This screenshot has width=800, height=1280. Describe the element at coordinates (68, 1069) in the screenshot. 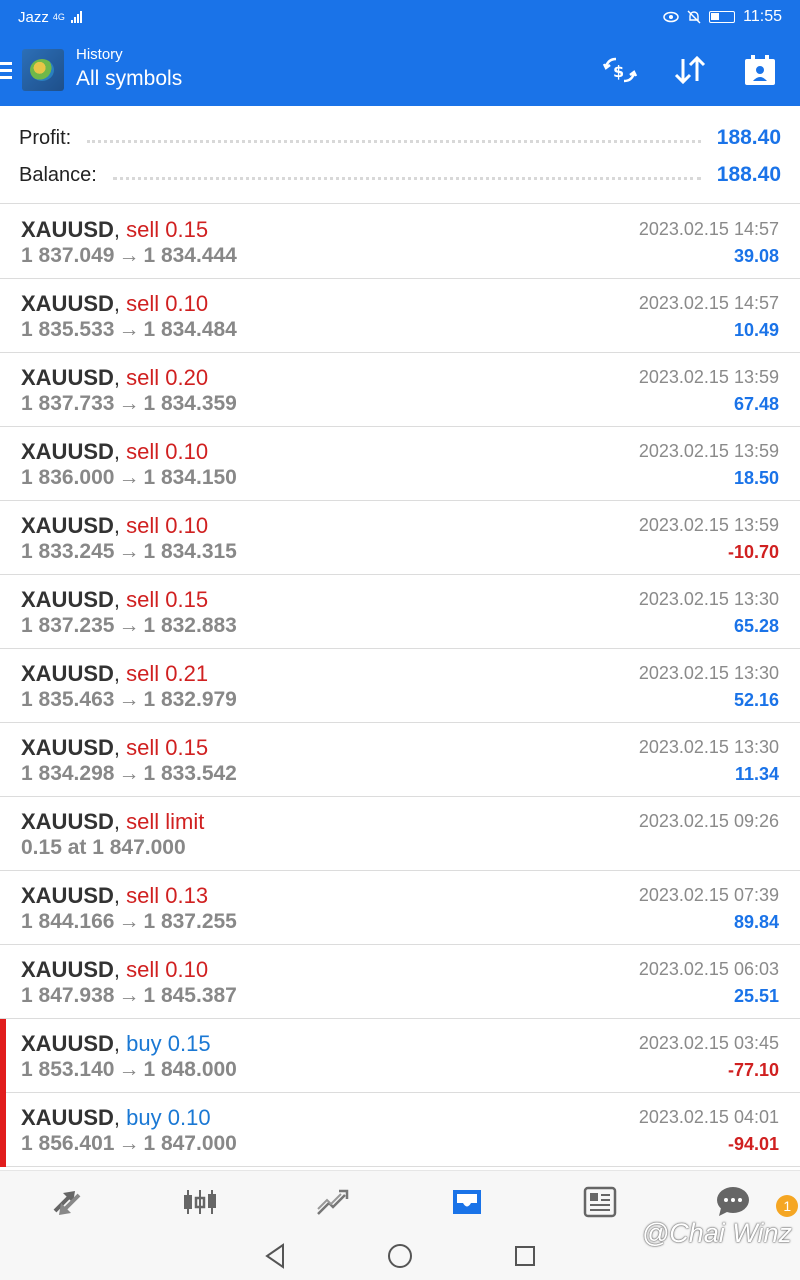

I see `open-price: 1 853.140` at that location.